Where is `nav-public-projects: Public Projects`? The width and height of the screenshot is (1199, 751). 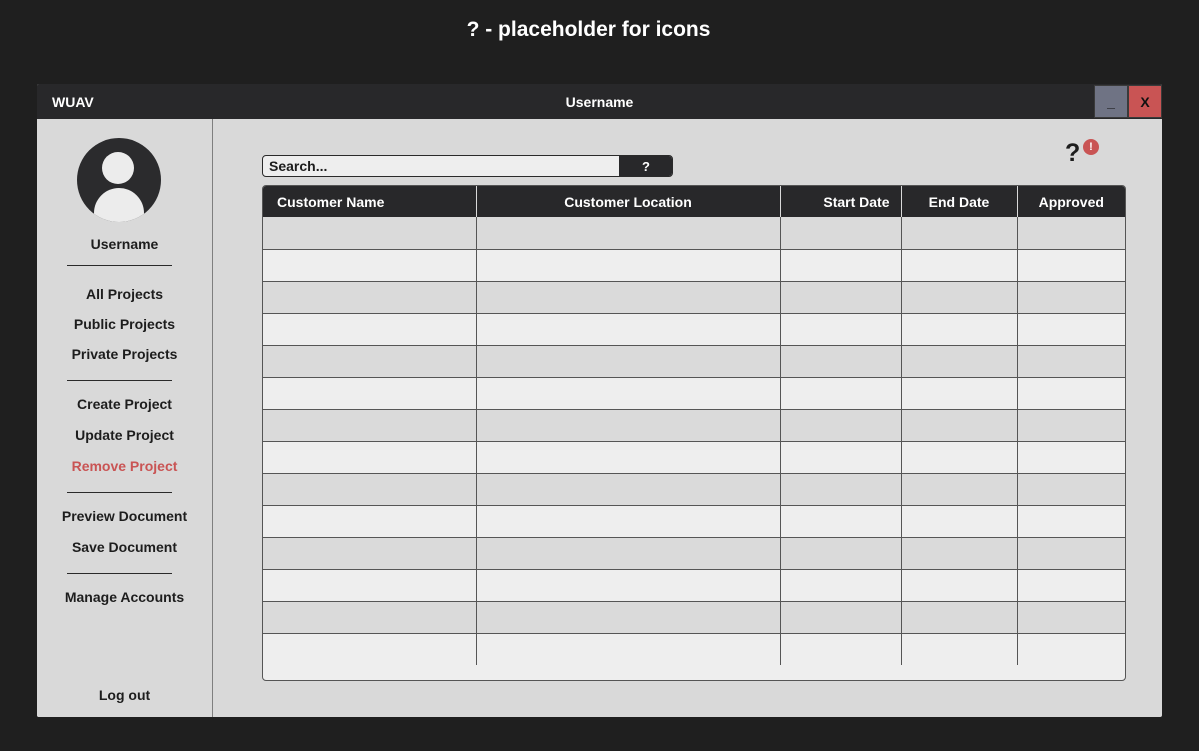
nav-public-projects: Public Projects is located at coordinates (124, 324).